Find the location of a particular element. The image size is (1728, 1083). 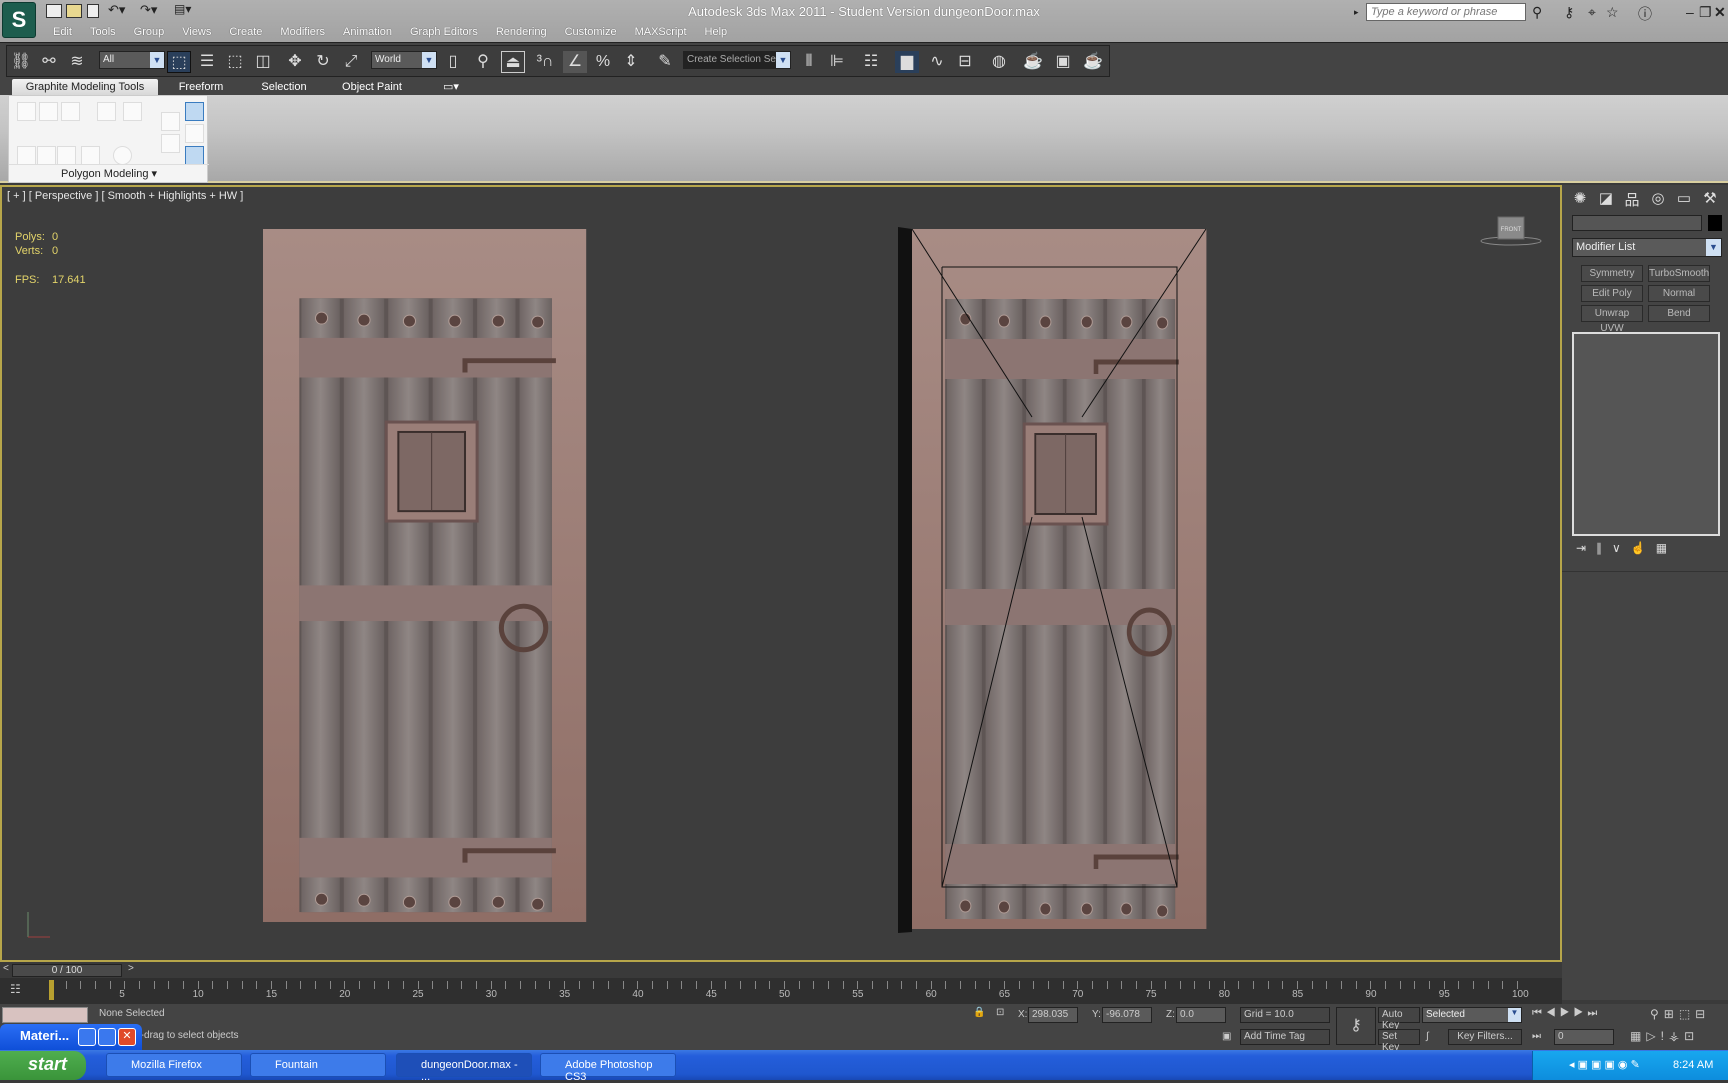

tangent-icon: ∫ is located at coordinates (1427, 1036).